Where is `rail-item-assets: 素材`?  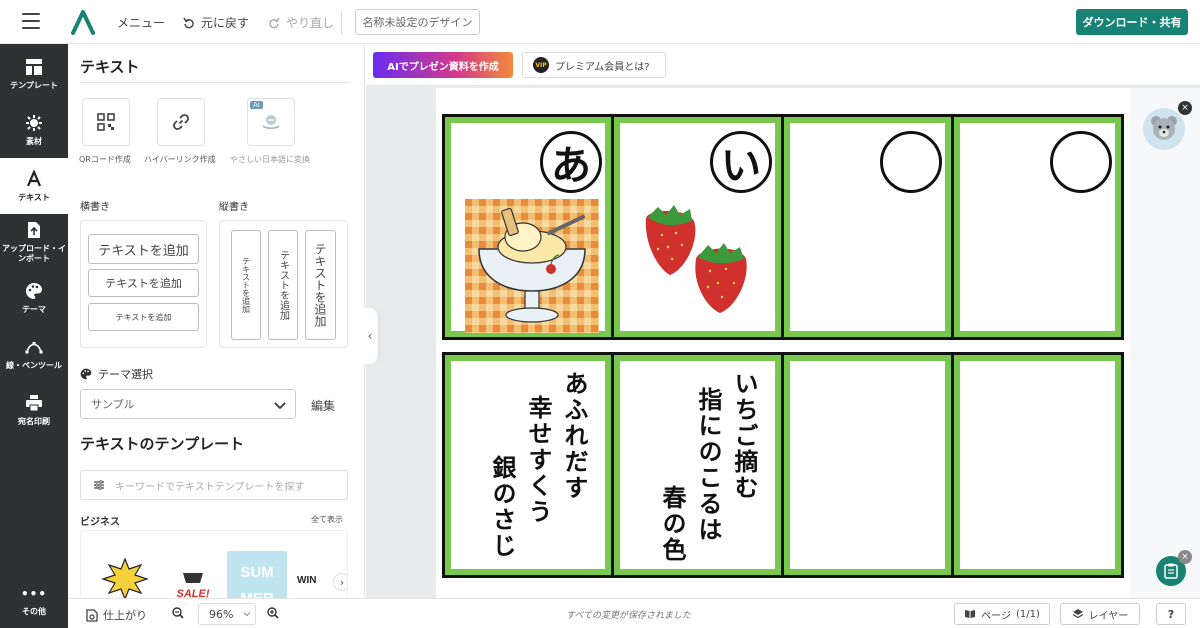 rail-item-assets: 素材 is located at coordinates (34, 130).